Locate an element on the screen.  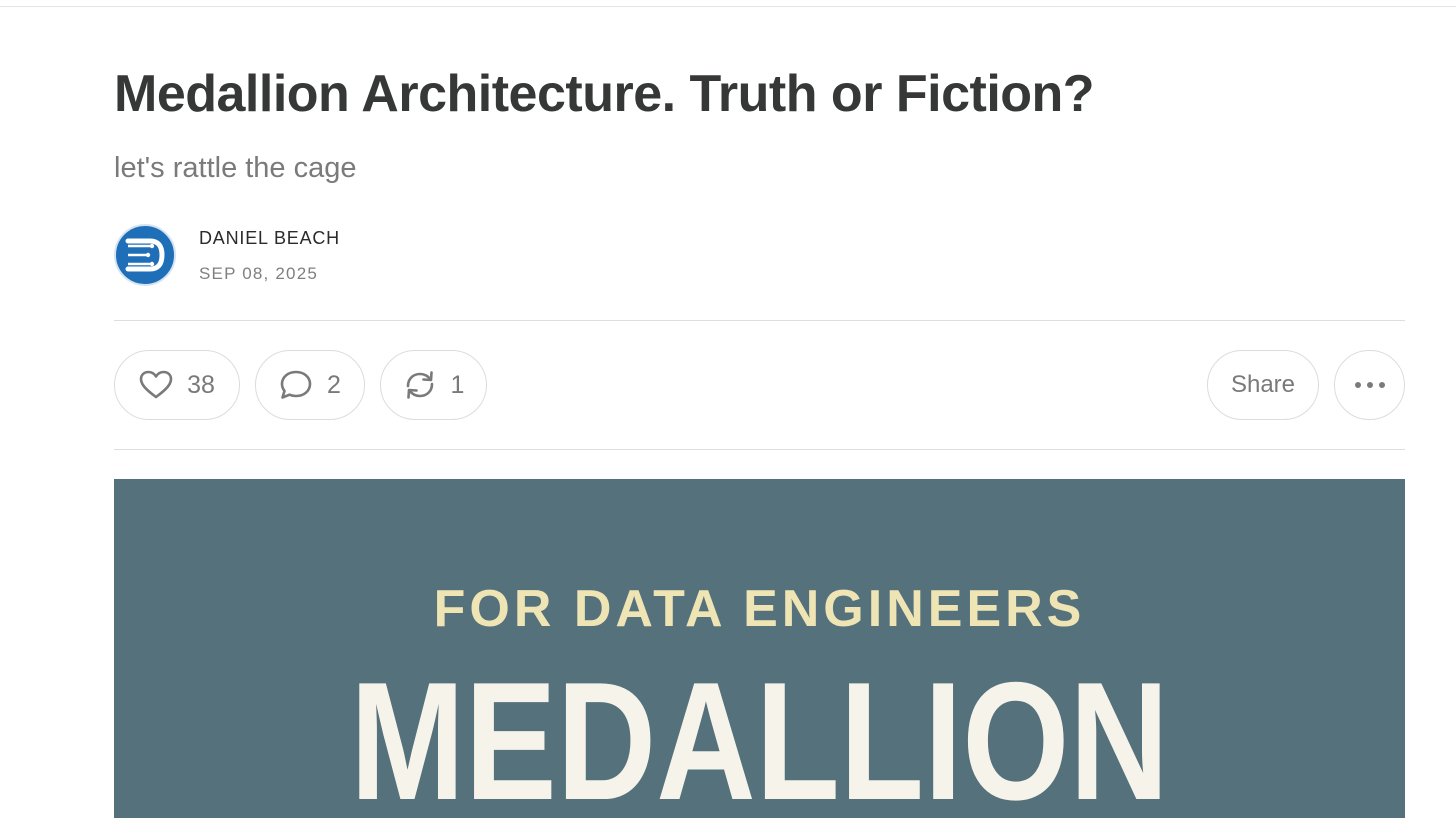
author-logo-icon is located at coordinates (145, 255).